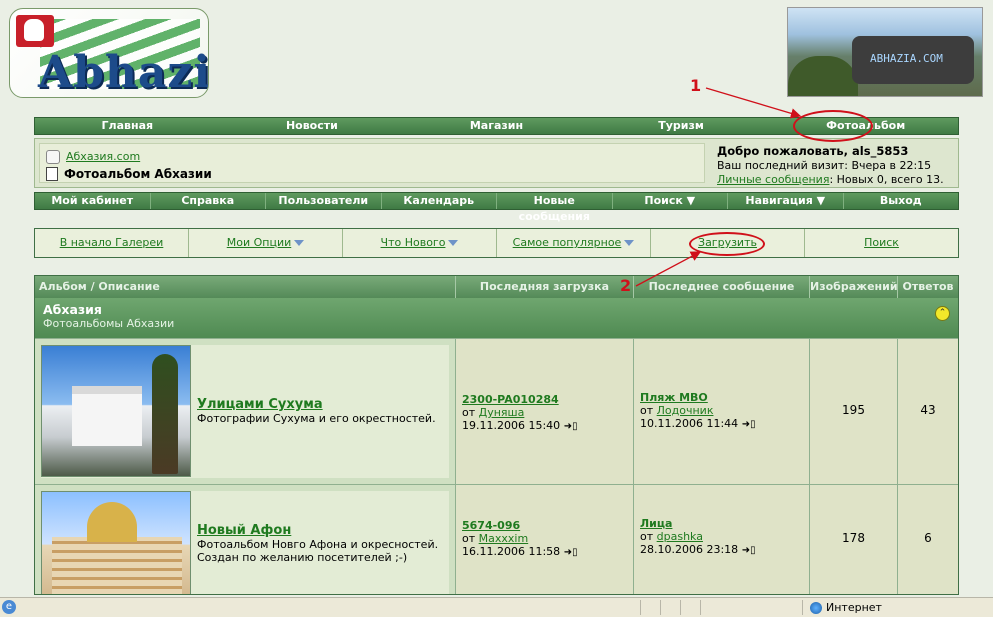 The width and height of the screenshot is (993, 617). Describe the element at coordinates (208, 201) in the screenshot. I see `usernav-help: Справка` at that location.